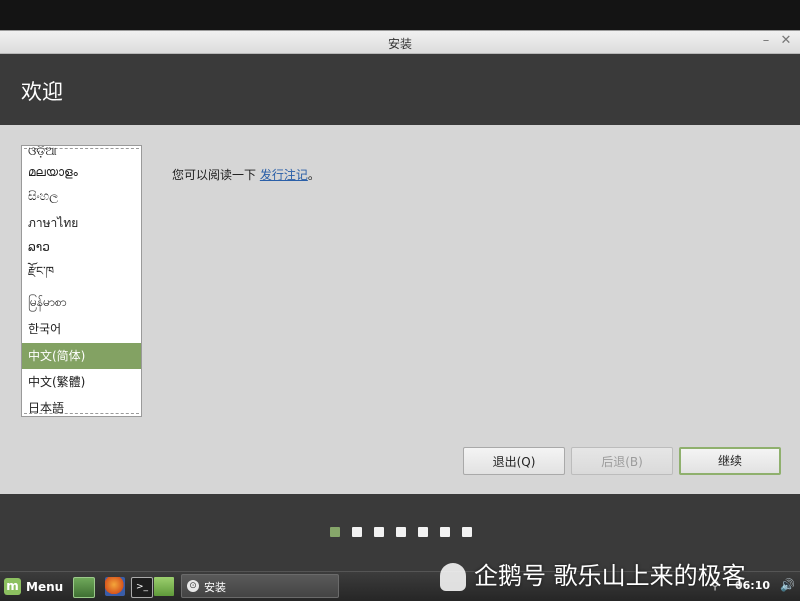 This screenshot has width=800, height=601. Describe the element at coordinates (215, 587) in the screenshot. I see `taskbar-window-label: 安装` at that location.